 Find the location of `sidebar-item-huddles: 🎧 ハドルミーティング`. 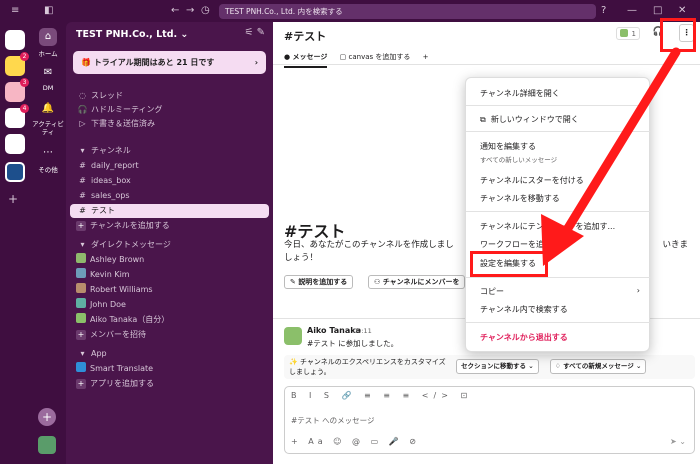

sidebar-item-huddles: 🎧 ハドルミーティング is located at coordinates (119, 110).